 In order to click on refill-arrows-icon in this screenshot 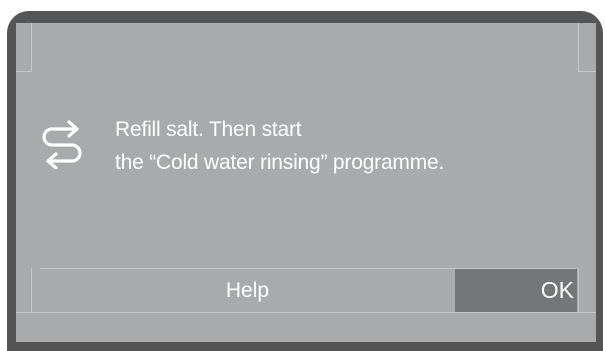, I will do `click(62, 144)`.